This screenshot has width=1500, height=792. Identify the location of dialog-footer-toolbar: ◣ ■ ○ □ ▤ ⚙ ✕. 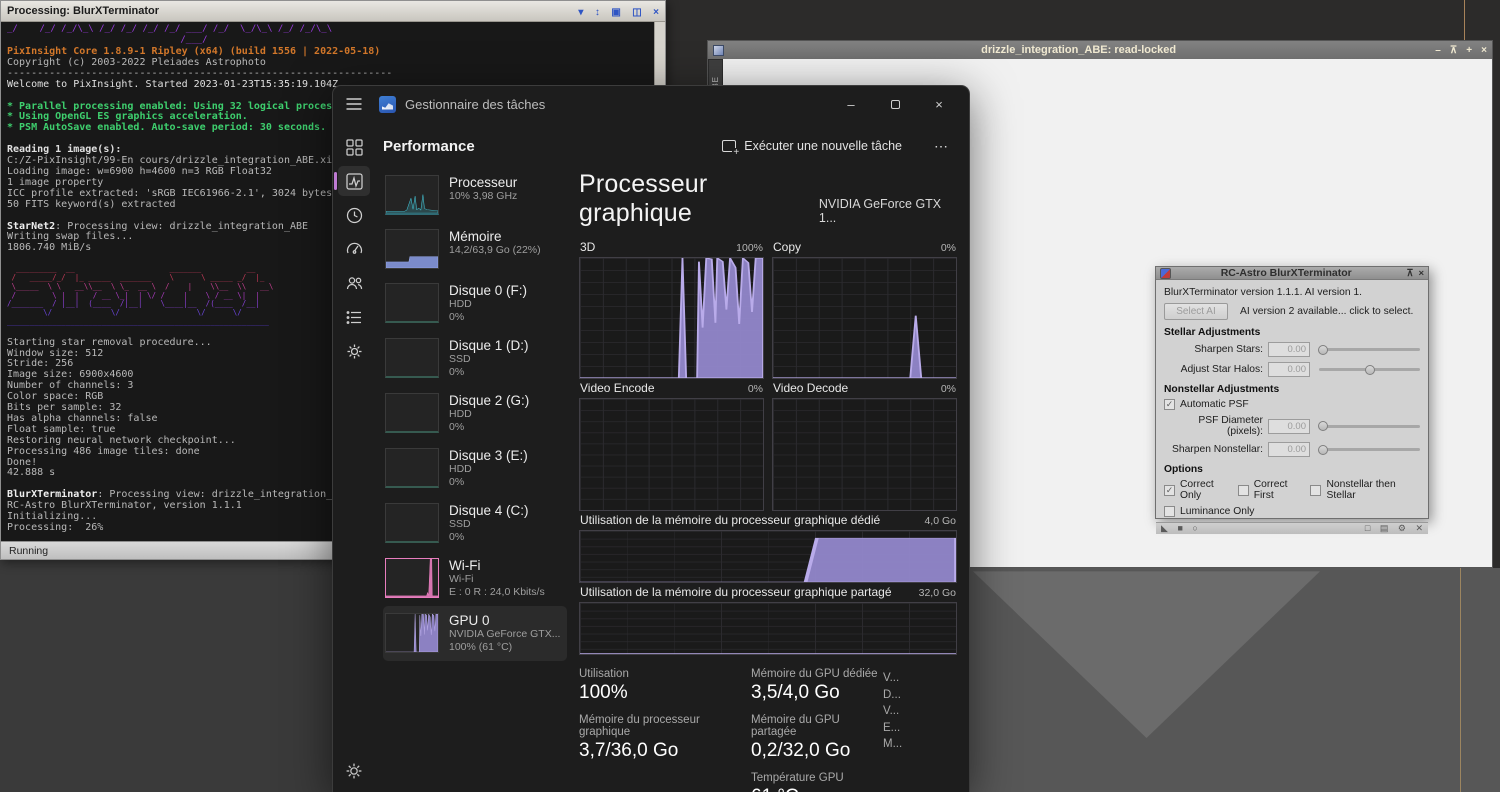
(1292, 528).